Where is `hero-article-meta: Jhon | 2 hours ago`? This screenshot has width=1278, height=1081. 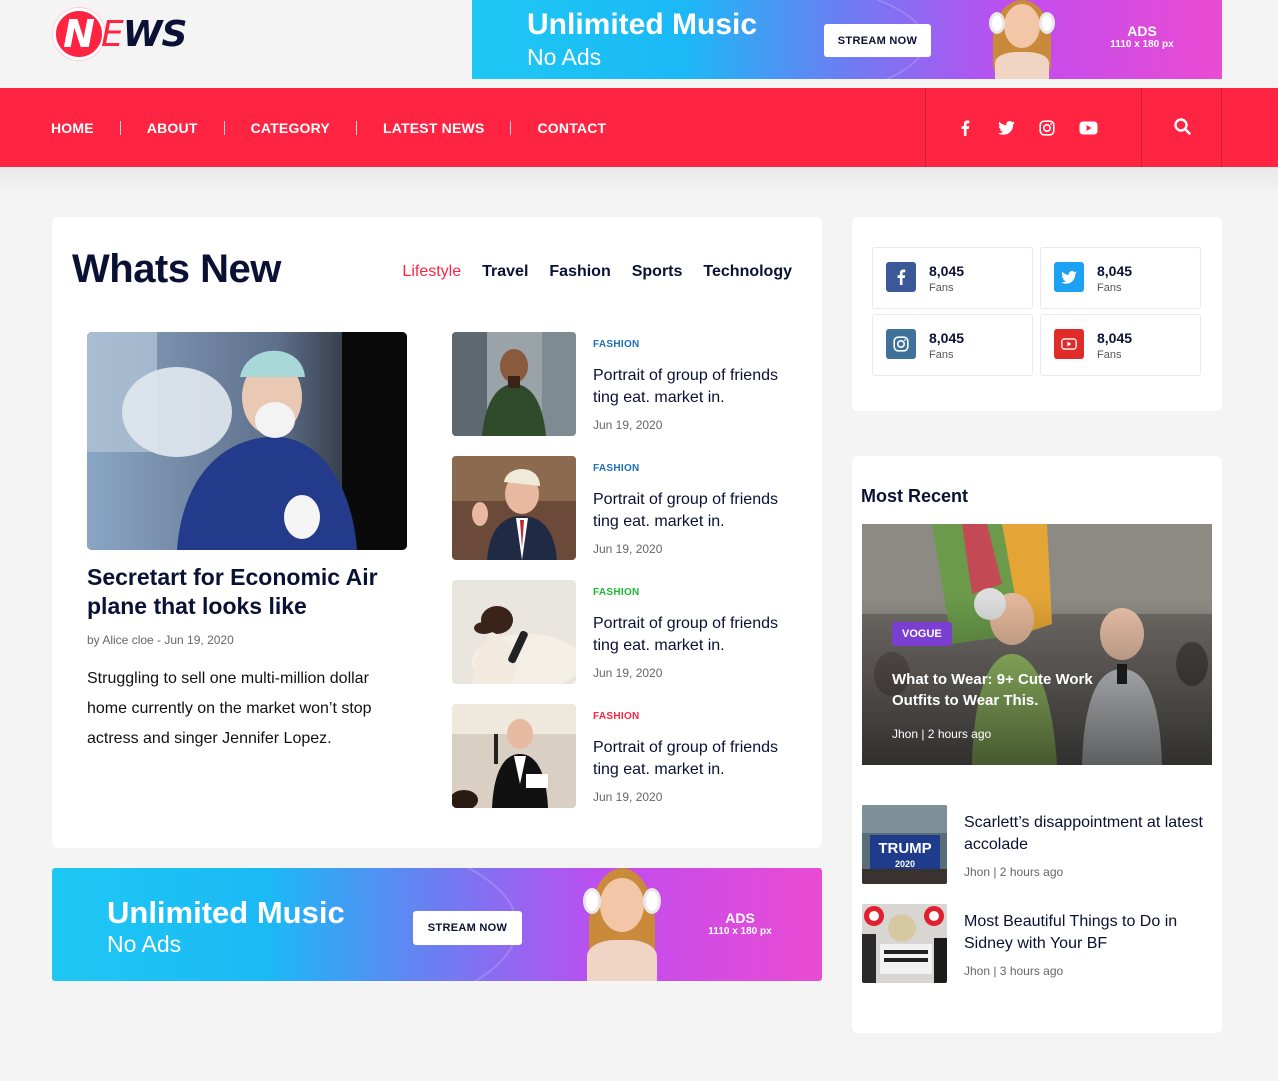 hero-article-meta: Jhon | 2 hours ago is located at coordinates (942, 734).